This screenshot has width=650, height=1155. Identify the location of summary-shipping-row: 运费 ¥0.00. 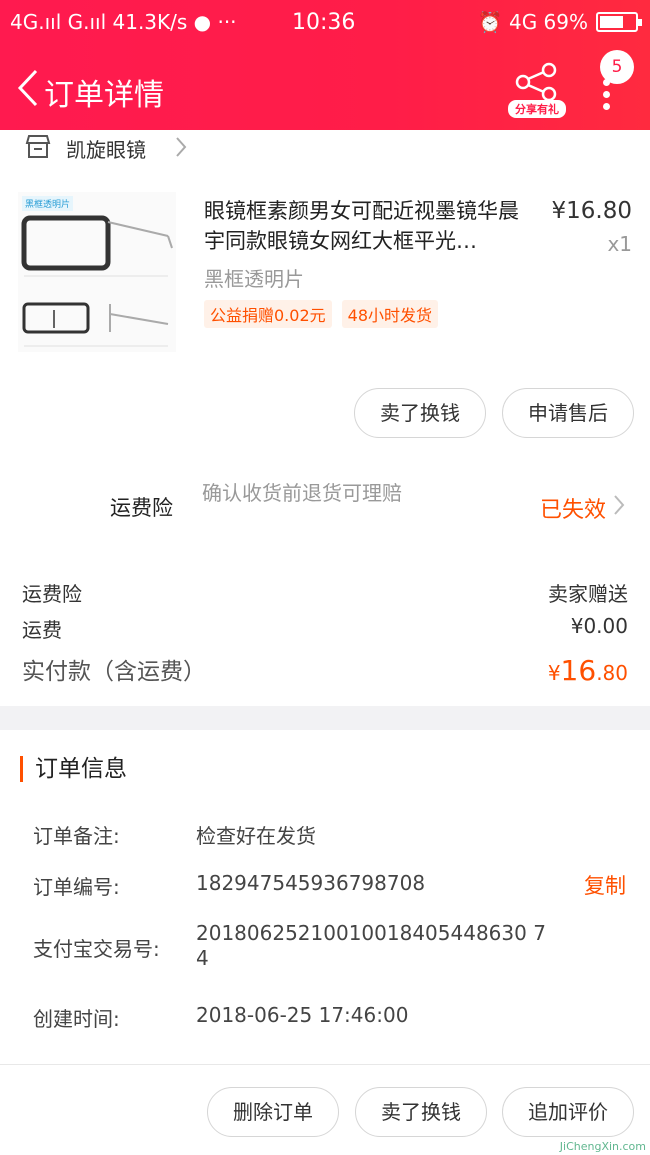
(325, 628).